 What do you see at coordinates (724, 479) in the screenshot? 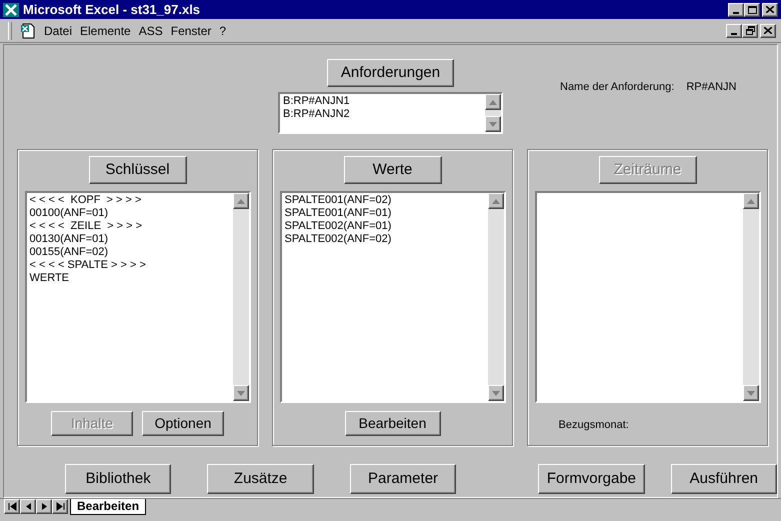
I see `push-button: Ausführen` at bounding box center [724, 479].